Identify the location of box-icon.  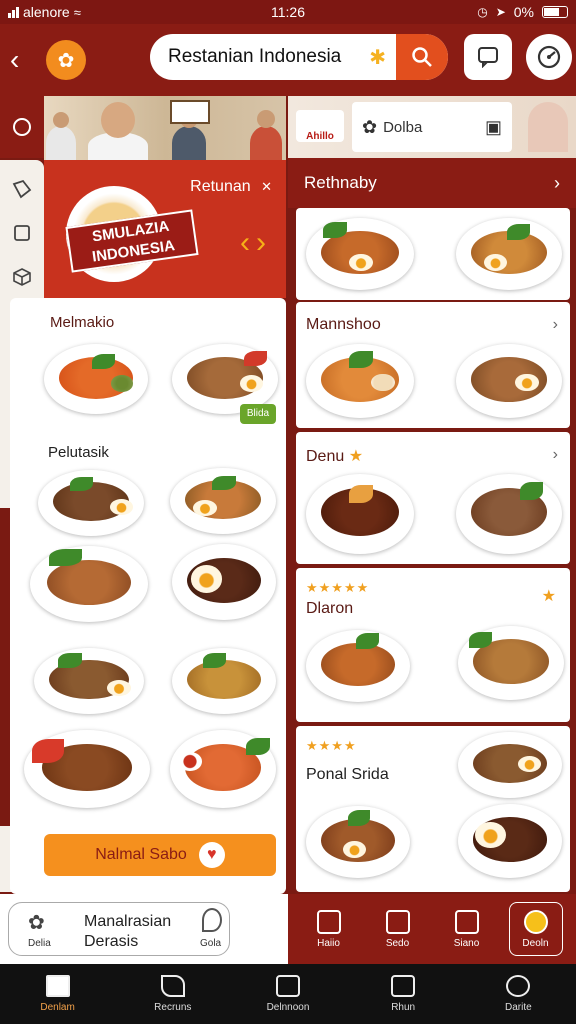
(22, 233).